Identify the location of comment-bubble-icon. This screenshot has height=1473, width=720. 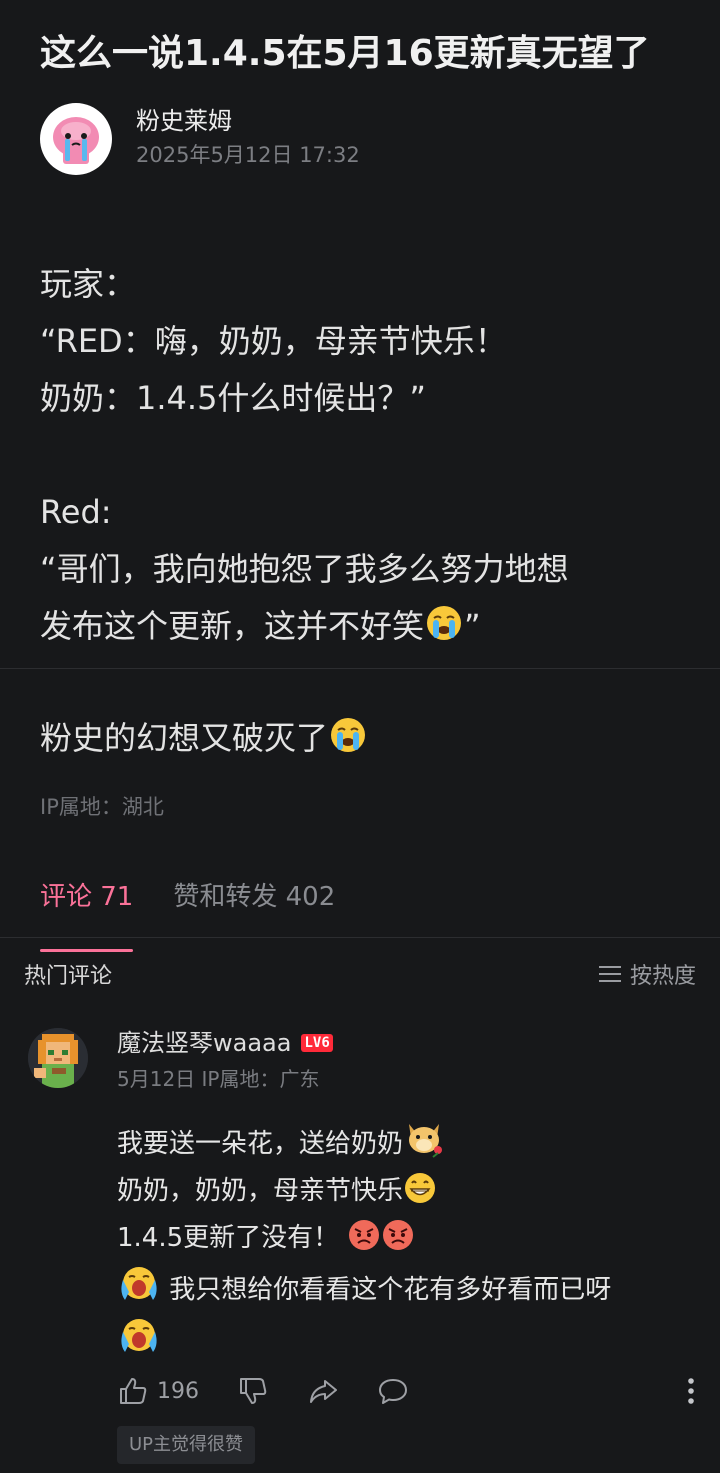
(393, 1391).